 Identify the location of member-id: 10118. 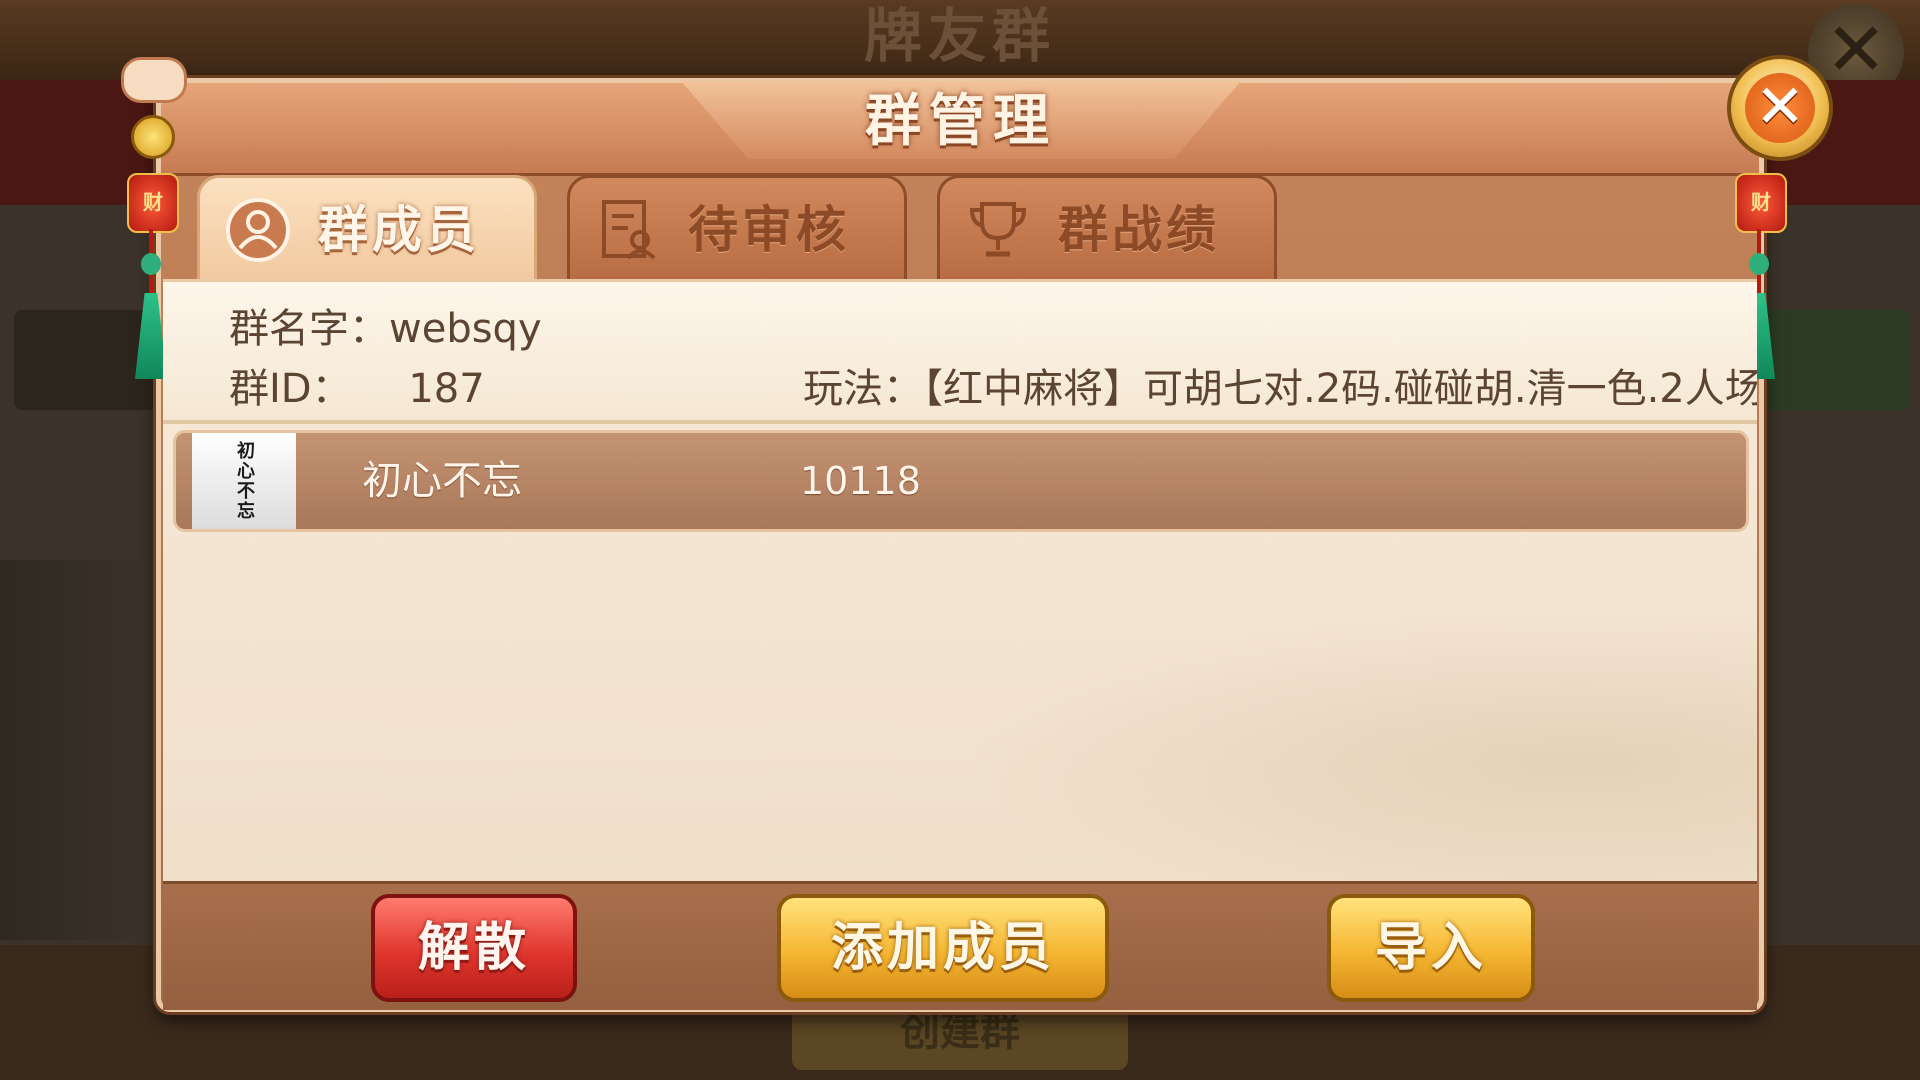
(860, 481).